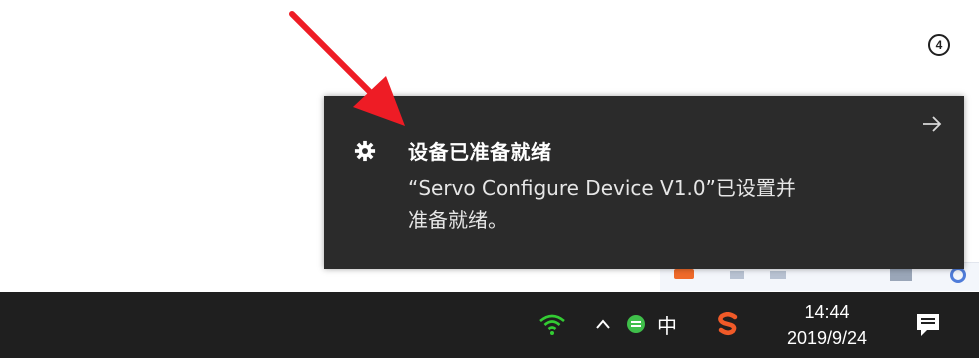 Image resolution: width=979 pixels, height=358 pixels. Describe the element at coordinates (728, 324) in the screenshot. I see `sogou-icon` at that location.